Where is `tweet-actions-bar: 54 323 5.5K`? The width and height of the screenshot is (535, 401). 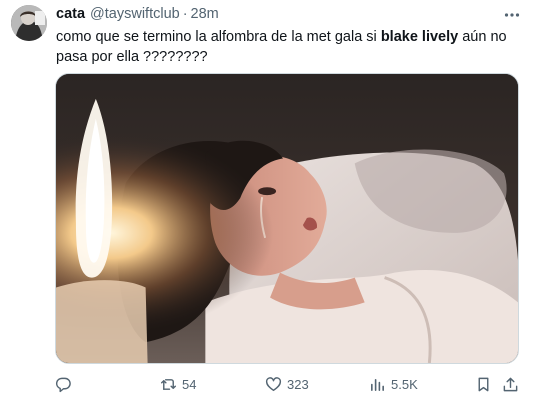
tweet-actions-bar: 54 323 5.5K is located at coordinates (287, 384).